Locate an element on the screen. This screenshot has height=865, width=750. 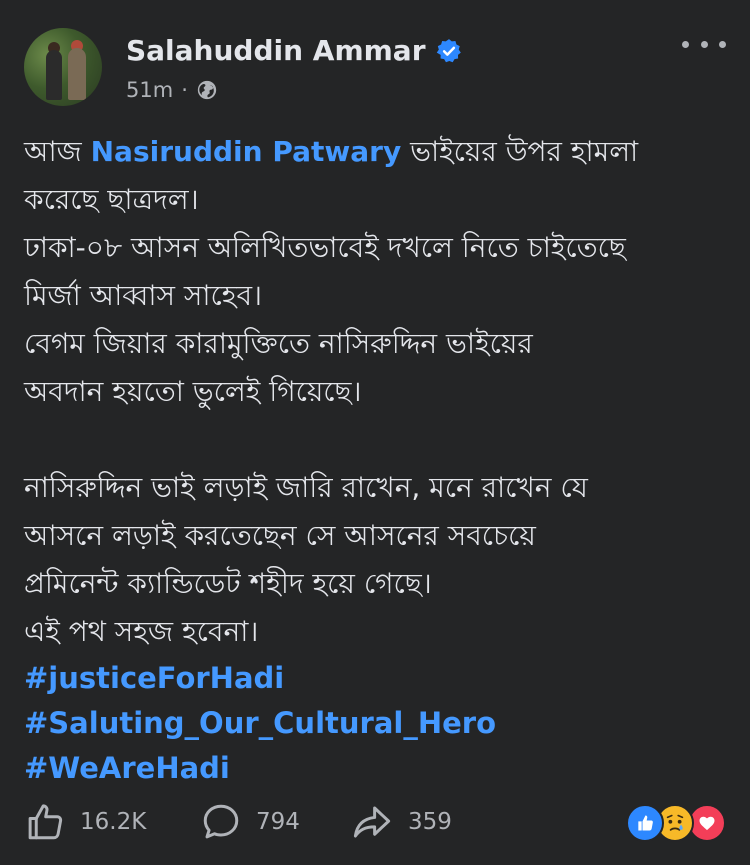
like-button: 16.2K is located at coordinates (85, 822).